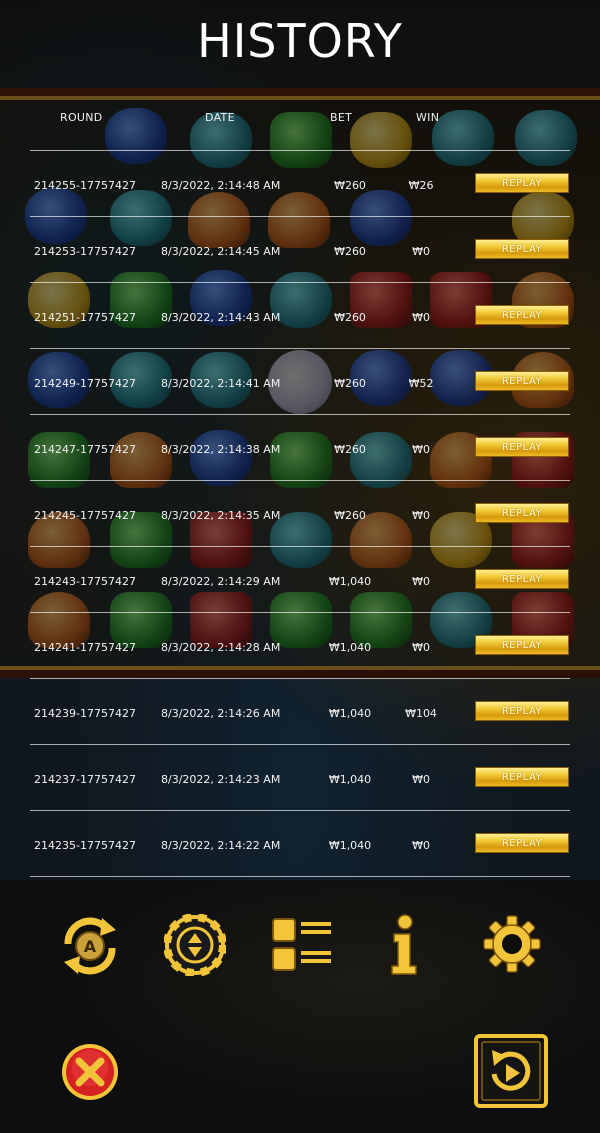 This screenshot has height=1133, width=600. I want to click on replay-play-icon, so click(511, 1071).